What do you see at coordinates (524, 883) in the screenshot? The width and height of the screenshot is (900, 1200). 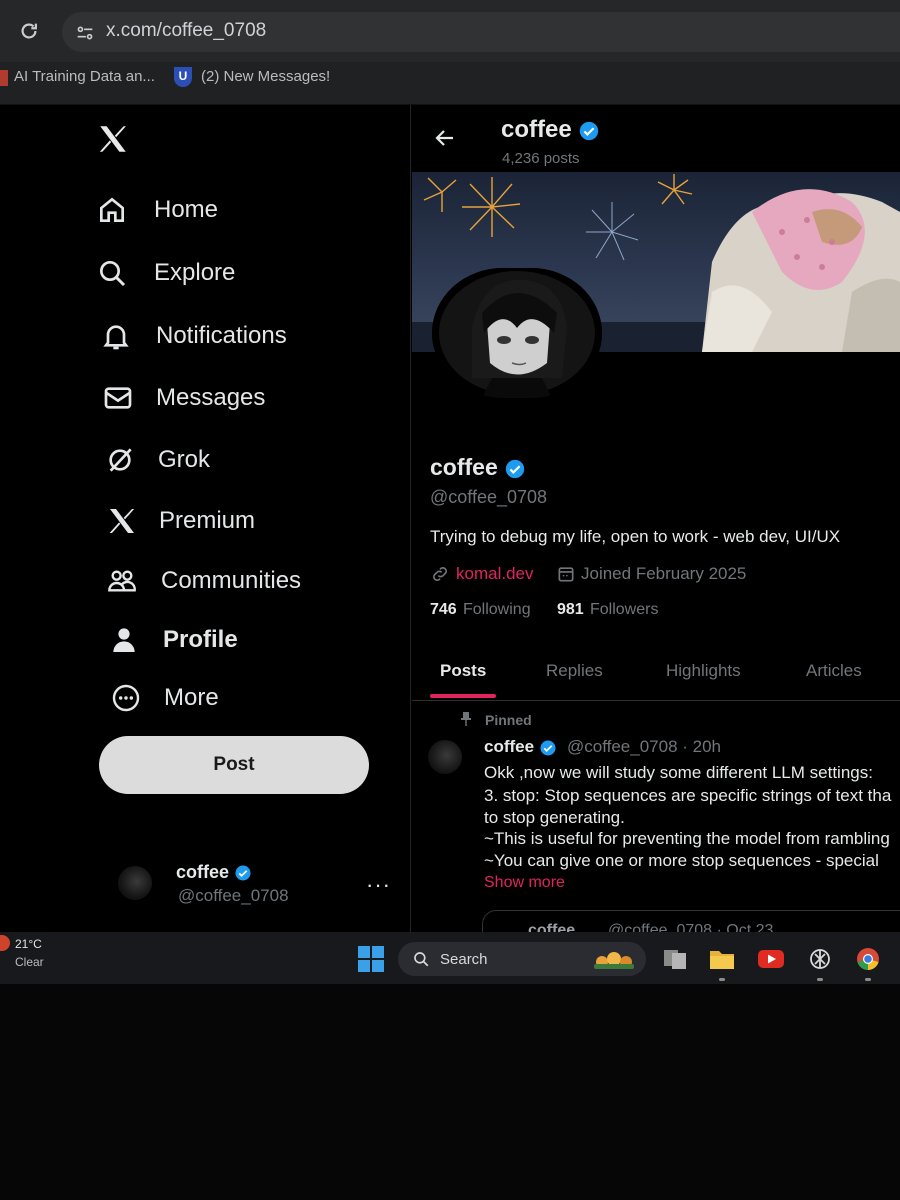 I see `show-more-link: Show more` at bounding box center [524, 883].